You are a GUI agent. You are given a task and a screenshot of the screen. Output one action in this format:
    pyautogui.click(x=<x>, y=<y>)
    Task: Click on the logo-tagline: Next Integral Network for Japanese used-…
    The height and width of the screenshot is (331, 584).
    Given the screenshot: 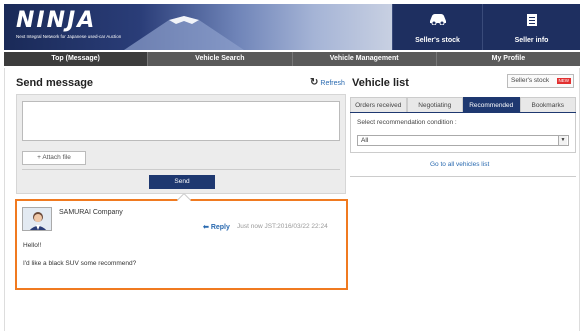 What is the action you would take?
    pyautogui.click(x=69, y=36)
    